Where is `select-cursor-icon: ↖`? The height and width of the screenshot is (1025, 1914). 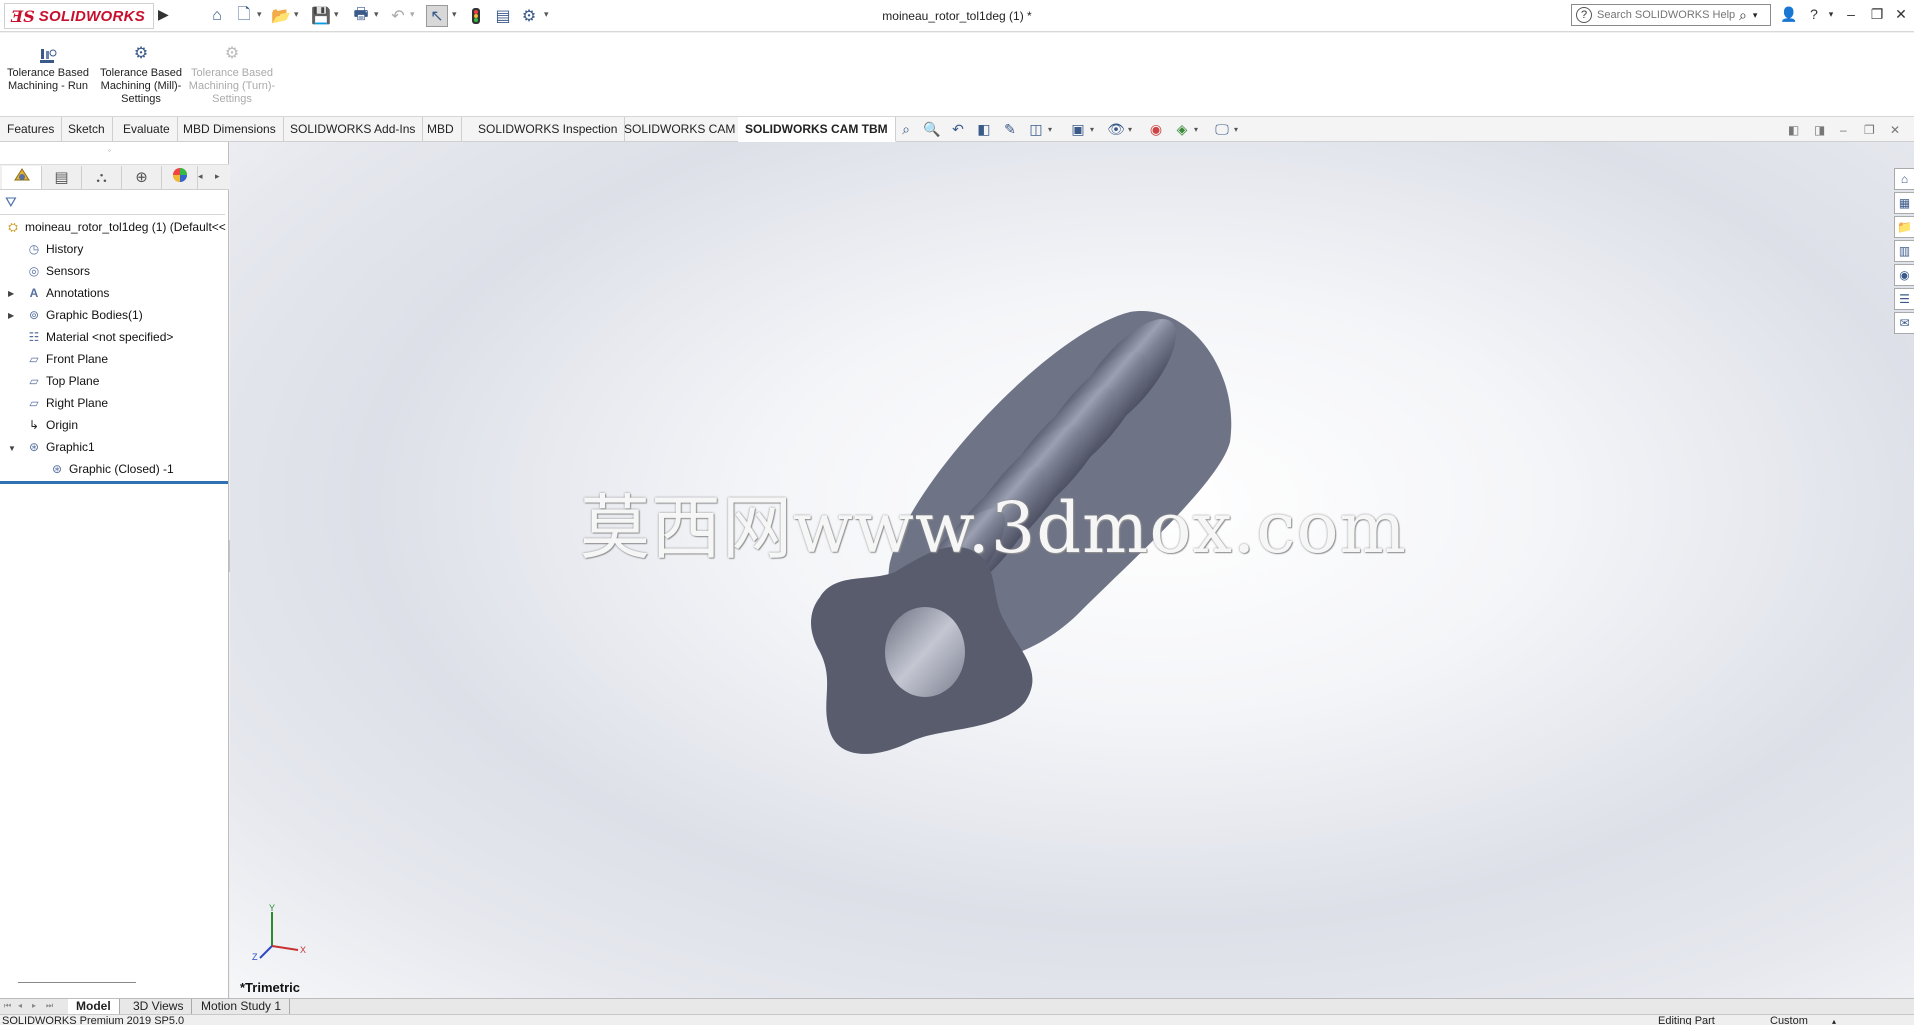 select-cursor-icon: ↖ is located at coordinates (437, 16).